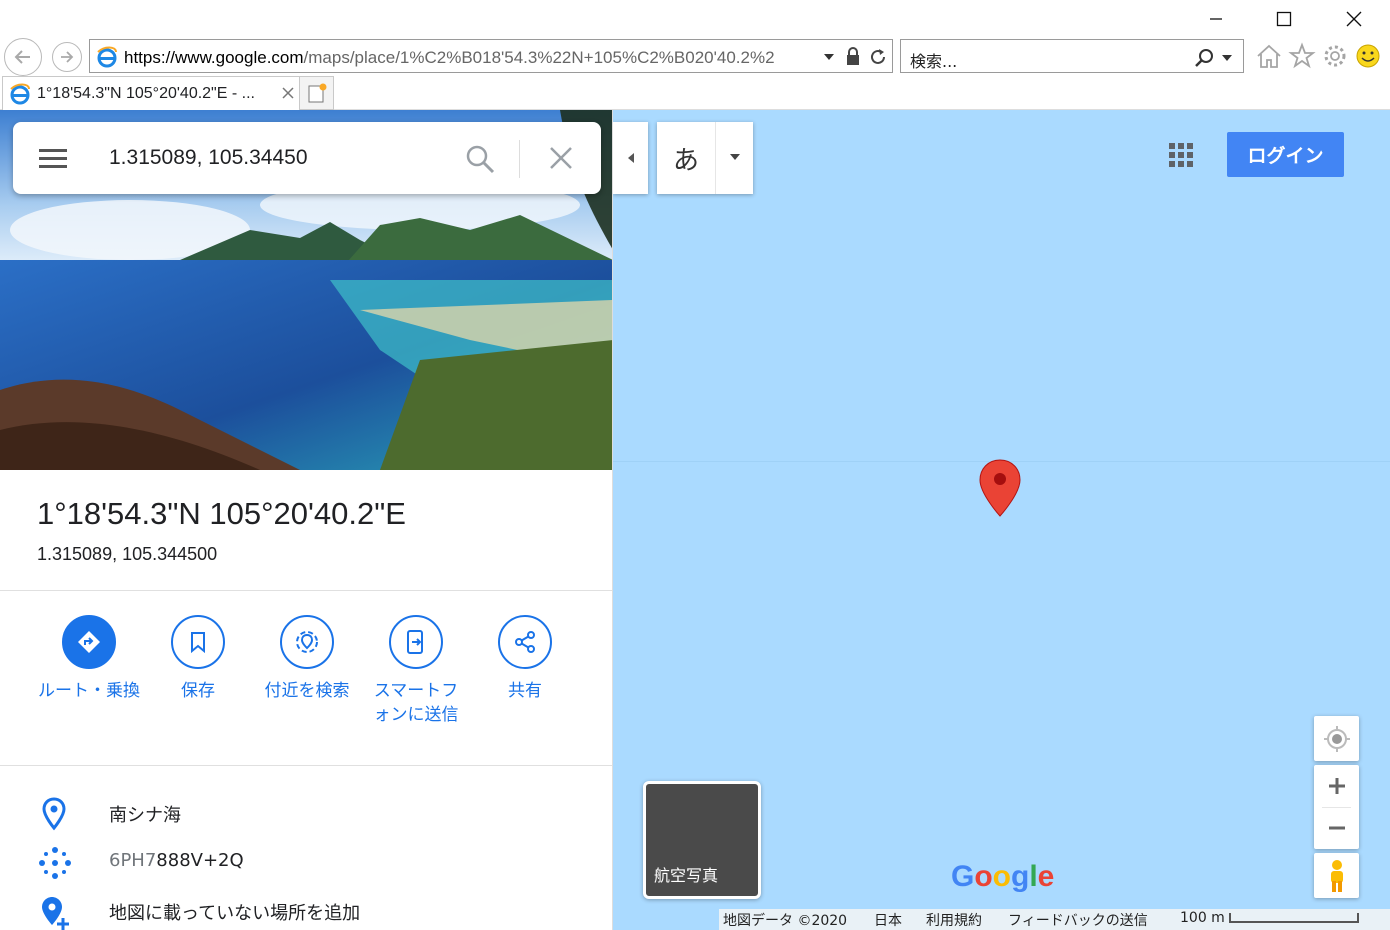 This screenshot has width=1390, height=930. I want to click on place-coordinates: 1.315089, 105.344500, so click(127, 554).